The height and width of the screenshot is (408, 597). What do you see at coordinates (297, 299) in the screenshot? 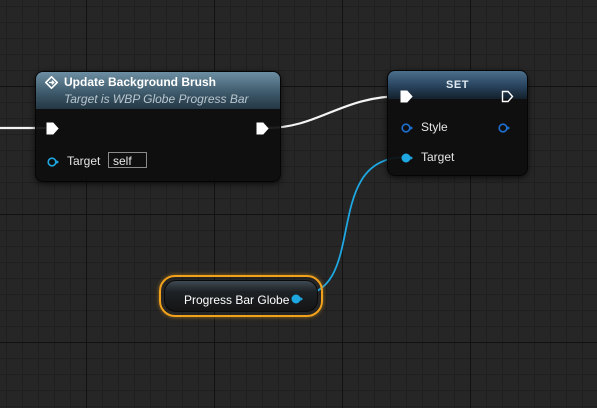
I see `variable-out-pin-icon` at bounding box center [297, 299].